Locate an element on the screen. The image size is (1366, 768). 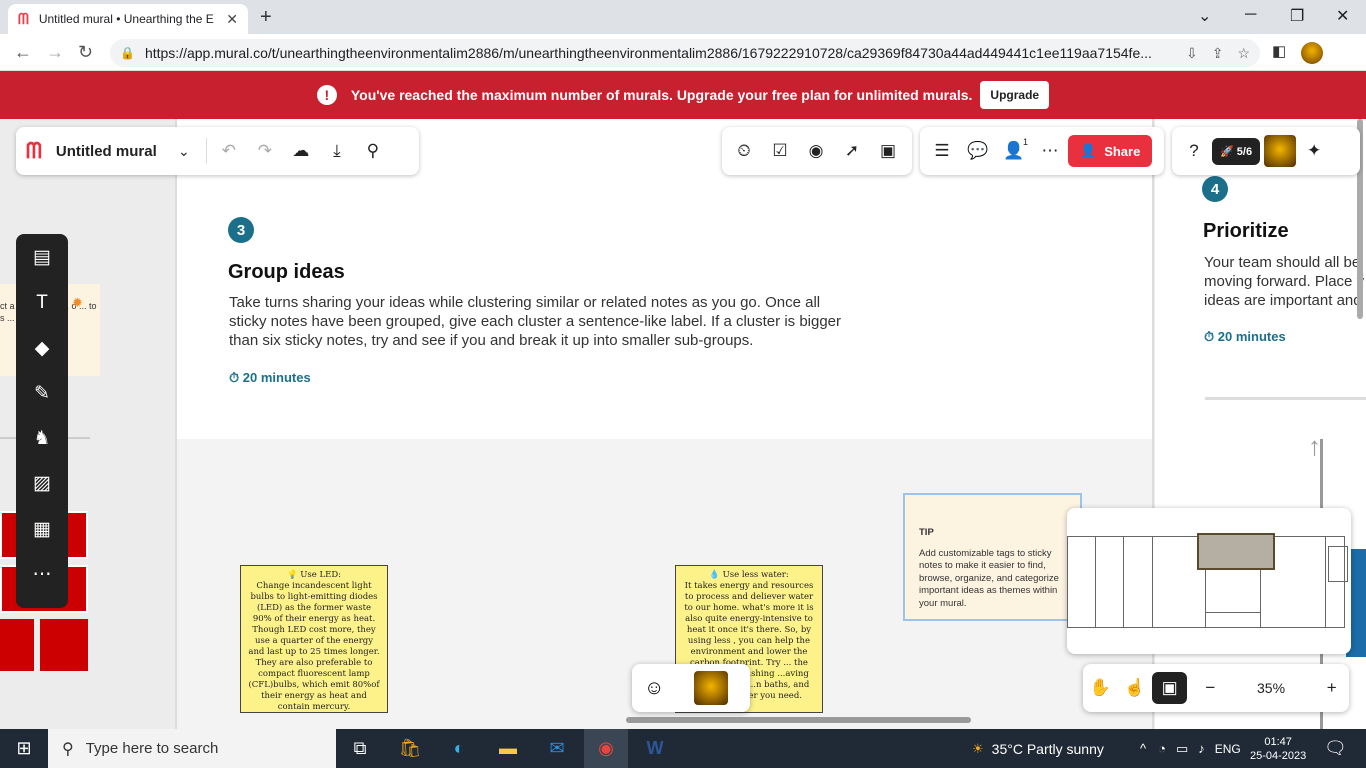
search-icon: ⚲ is located at coordinates (373, 151).